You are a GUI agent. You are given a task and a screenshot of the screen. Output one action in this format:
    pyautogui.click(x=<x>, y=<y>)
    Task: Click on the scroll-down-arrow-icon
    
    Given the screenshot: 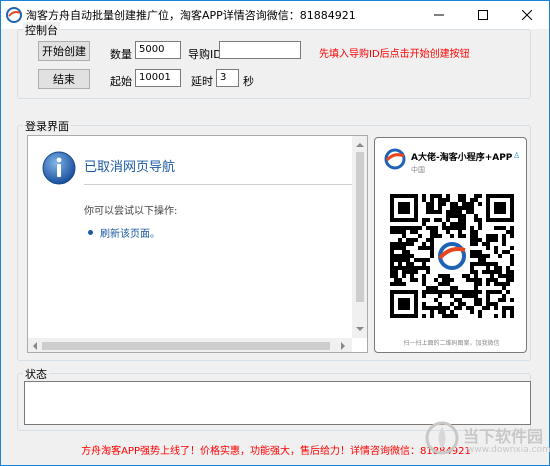 What is the action you would take?
    pyautogui.click(x=360, y=329)
    